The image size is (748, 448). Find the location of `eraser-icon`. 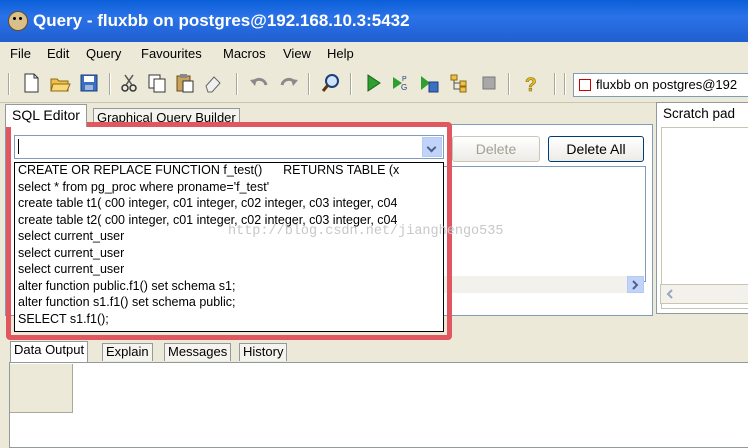

eraser-icon is located at coordinates (213, 83).